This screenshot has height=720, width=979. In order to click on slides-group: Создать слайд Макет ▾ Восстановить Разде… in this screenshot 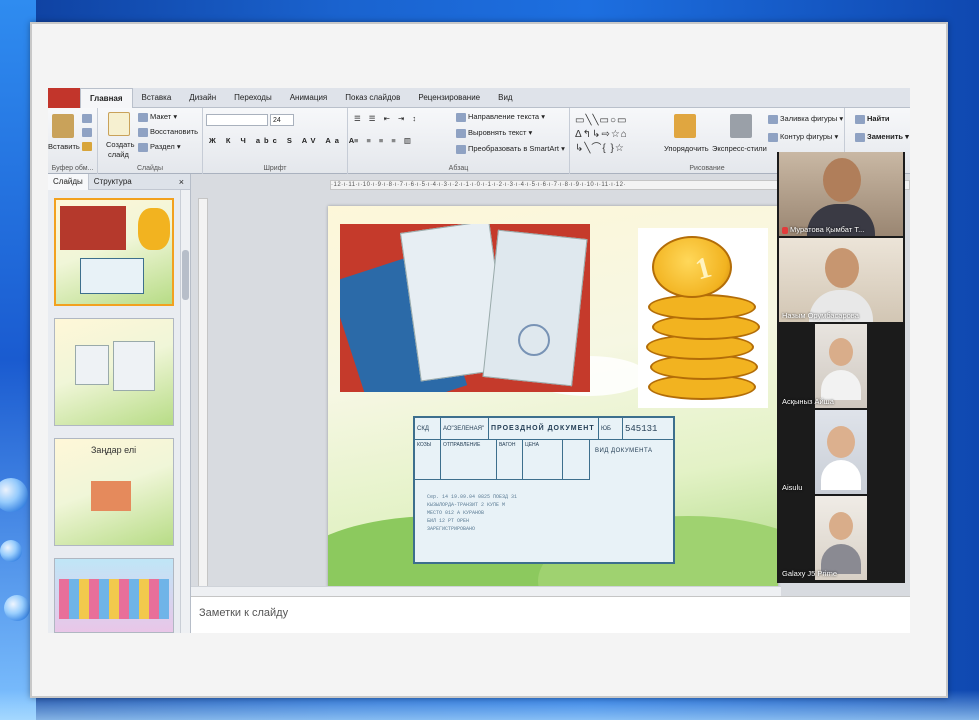, I will do `click(150, 141)`.